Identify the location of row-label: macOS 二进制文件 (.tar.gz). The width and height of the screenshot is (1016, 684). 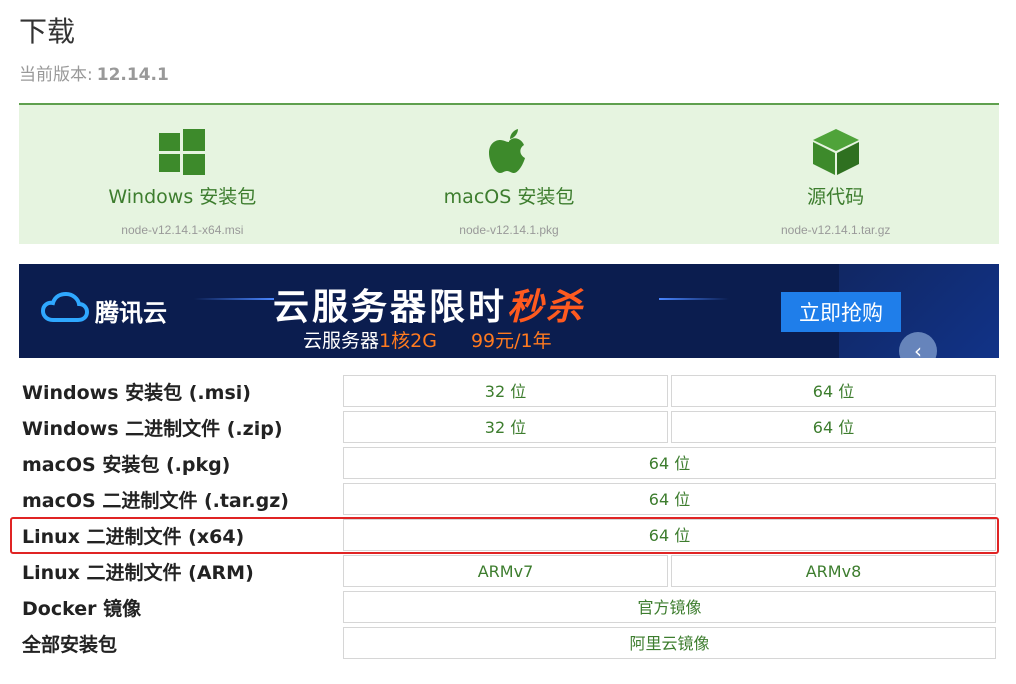
(155, 500).